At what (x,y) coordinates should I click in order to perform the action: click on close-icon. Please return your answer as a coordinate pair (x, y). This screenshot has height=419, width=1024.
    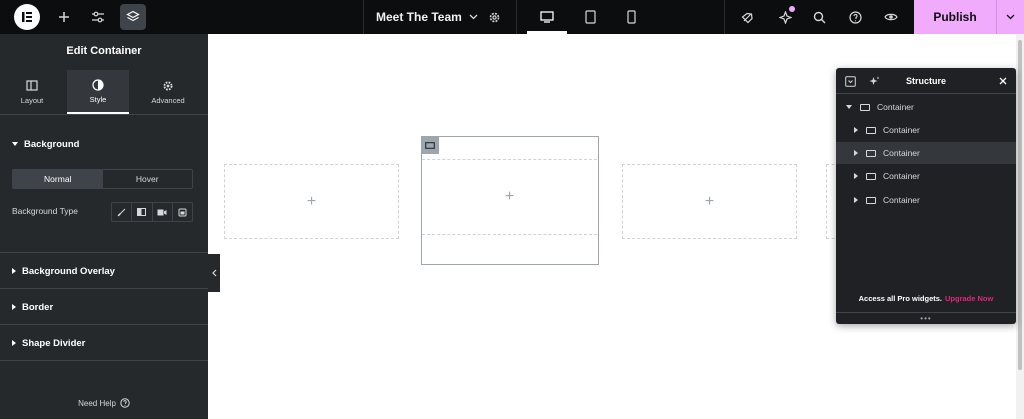
    Looking at the image, I should click on (1003, 81).